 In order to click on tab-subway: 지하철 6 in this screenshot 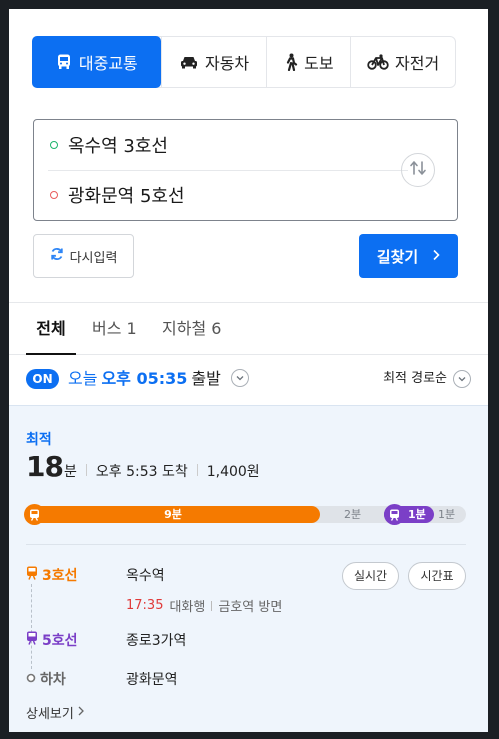, I will do `click(191, 328)`.